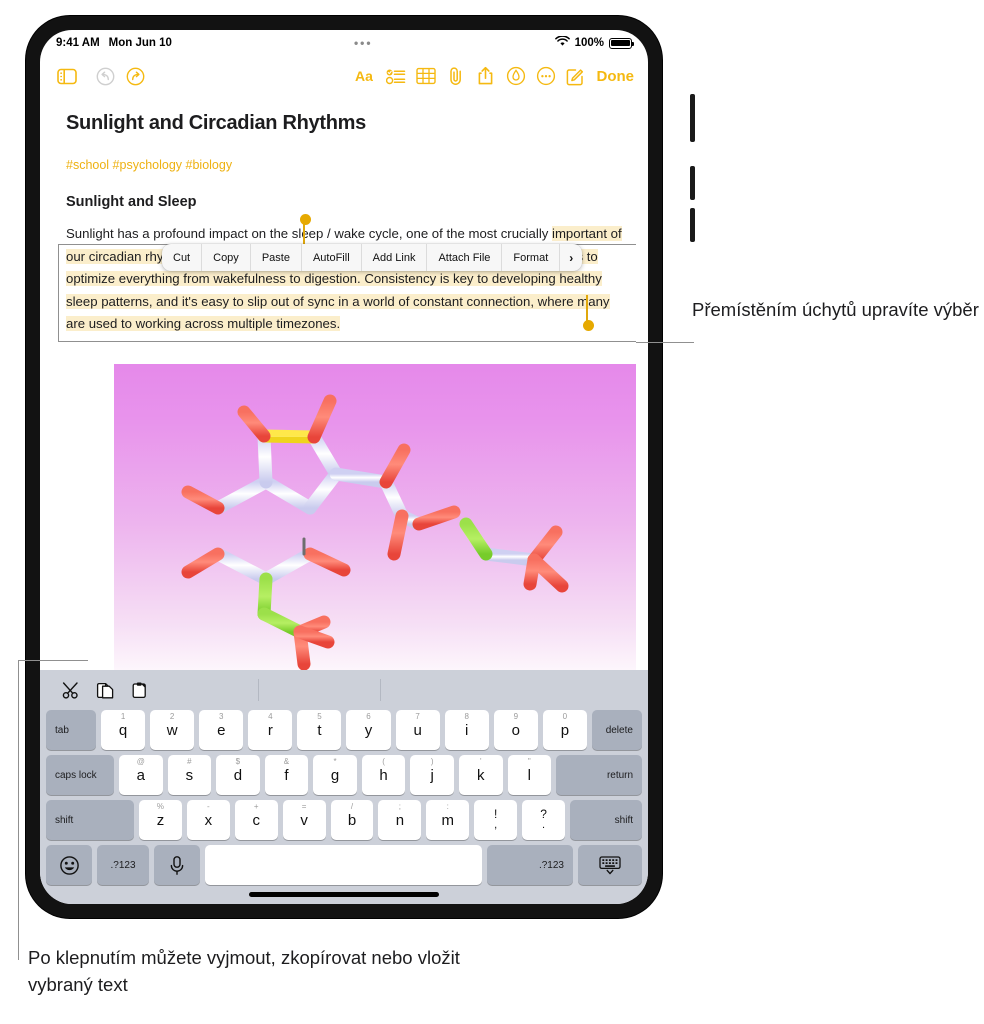  Describe the element at coordinates (530, 865) in the screenshot. I see `key-numeric-right: .?123` at that location.